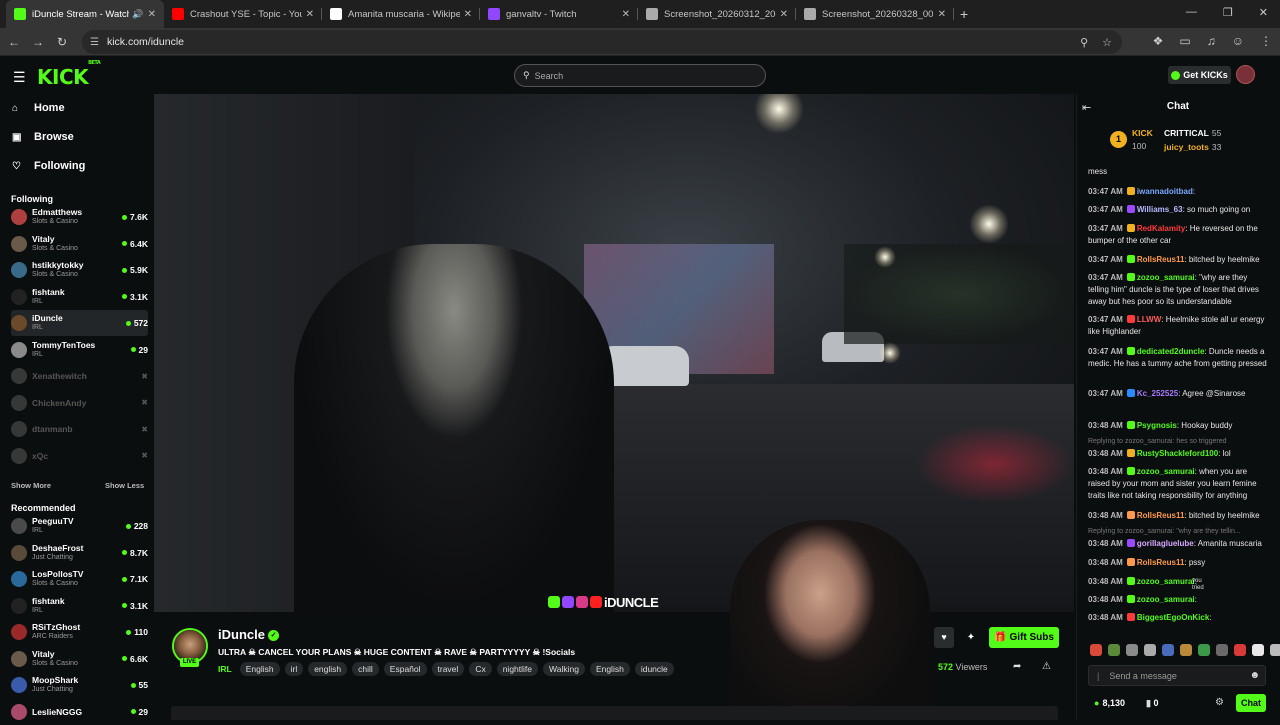  What do you see at coordinates (79, 350) in the screenshot?
I see `channel-item: TommyTenToes IRL 29` at bounding box center [79, 350].